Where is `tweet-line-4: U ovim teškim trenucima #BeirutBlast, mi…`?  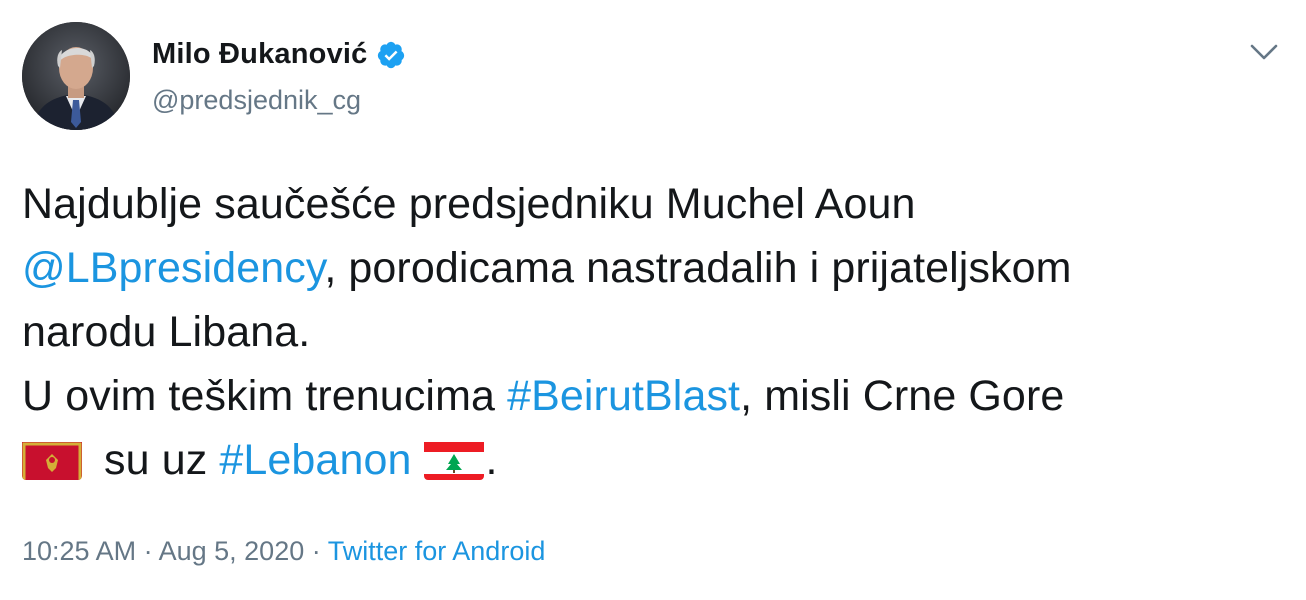 tweet-line-4: U ovim teškim trenucima #BeirutBlast, mi… is located at coordinates (652, 396).